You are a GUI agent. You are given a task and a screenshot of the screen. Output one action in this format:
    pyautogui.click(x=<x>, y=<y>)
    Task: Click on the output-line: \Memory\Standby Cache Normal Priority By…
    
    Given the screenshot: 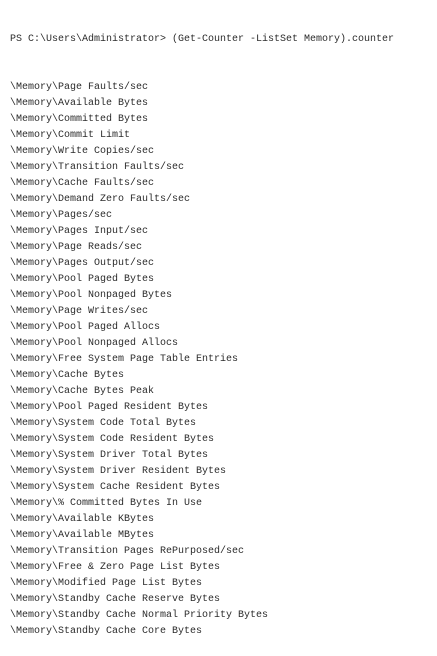 What is the action you would take?
    pyautogui.click(x=139, y=615)
    